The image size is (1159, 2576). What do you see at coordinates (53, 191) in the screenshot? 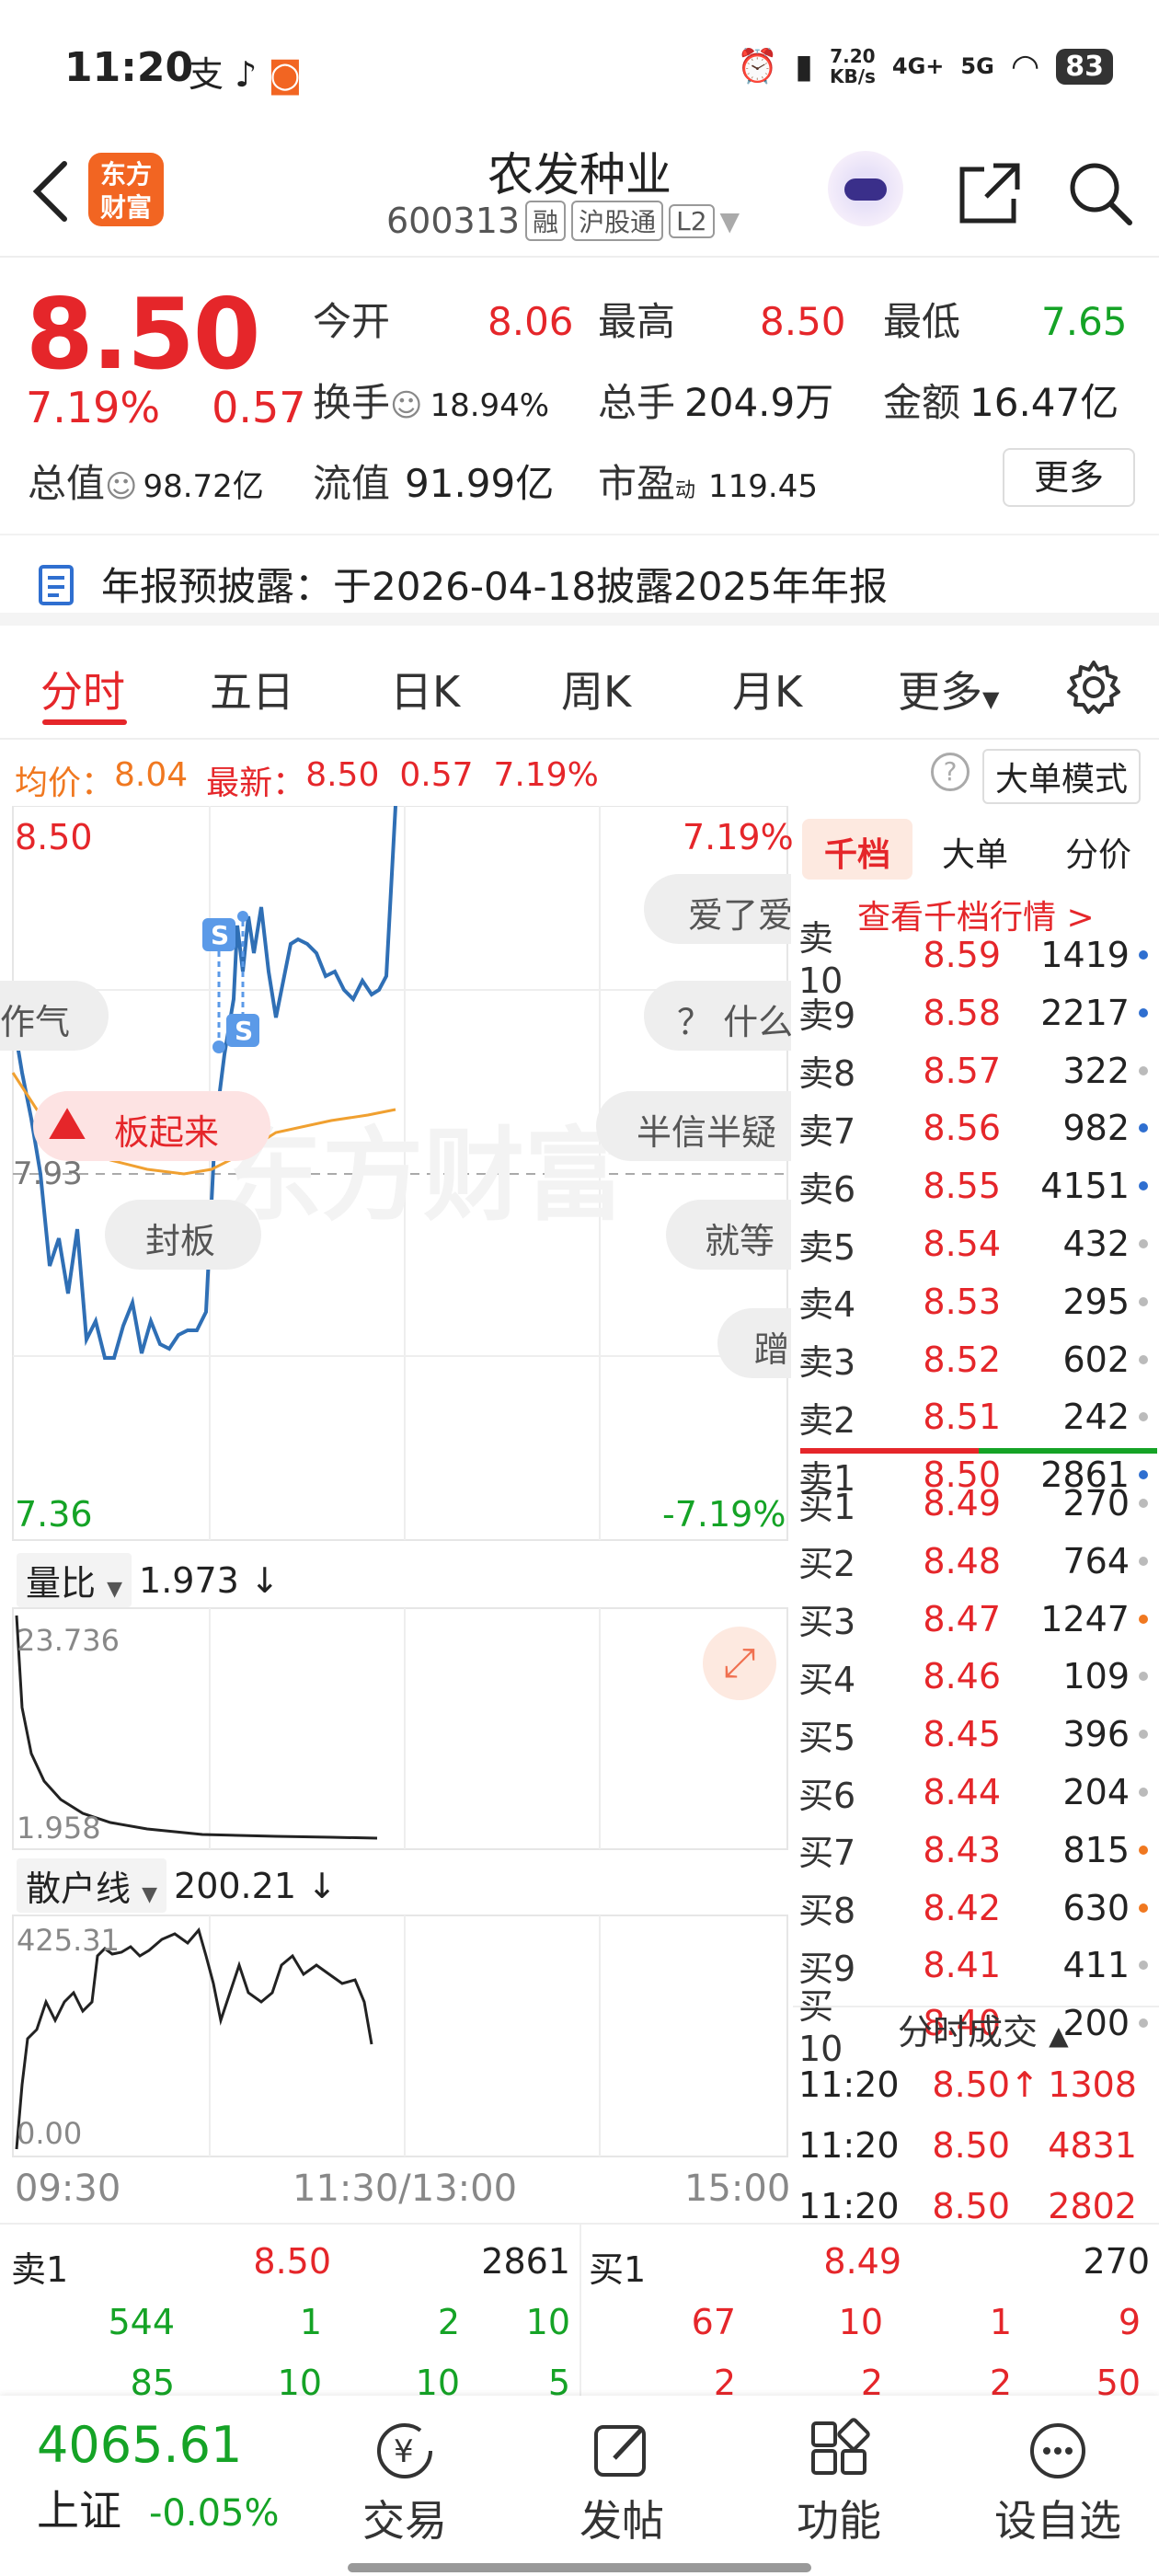
I see `back-icon` at bounding box center [53, 191].